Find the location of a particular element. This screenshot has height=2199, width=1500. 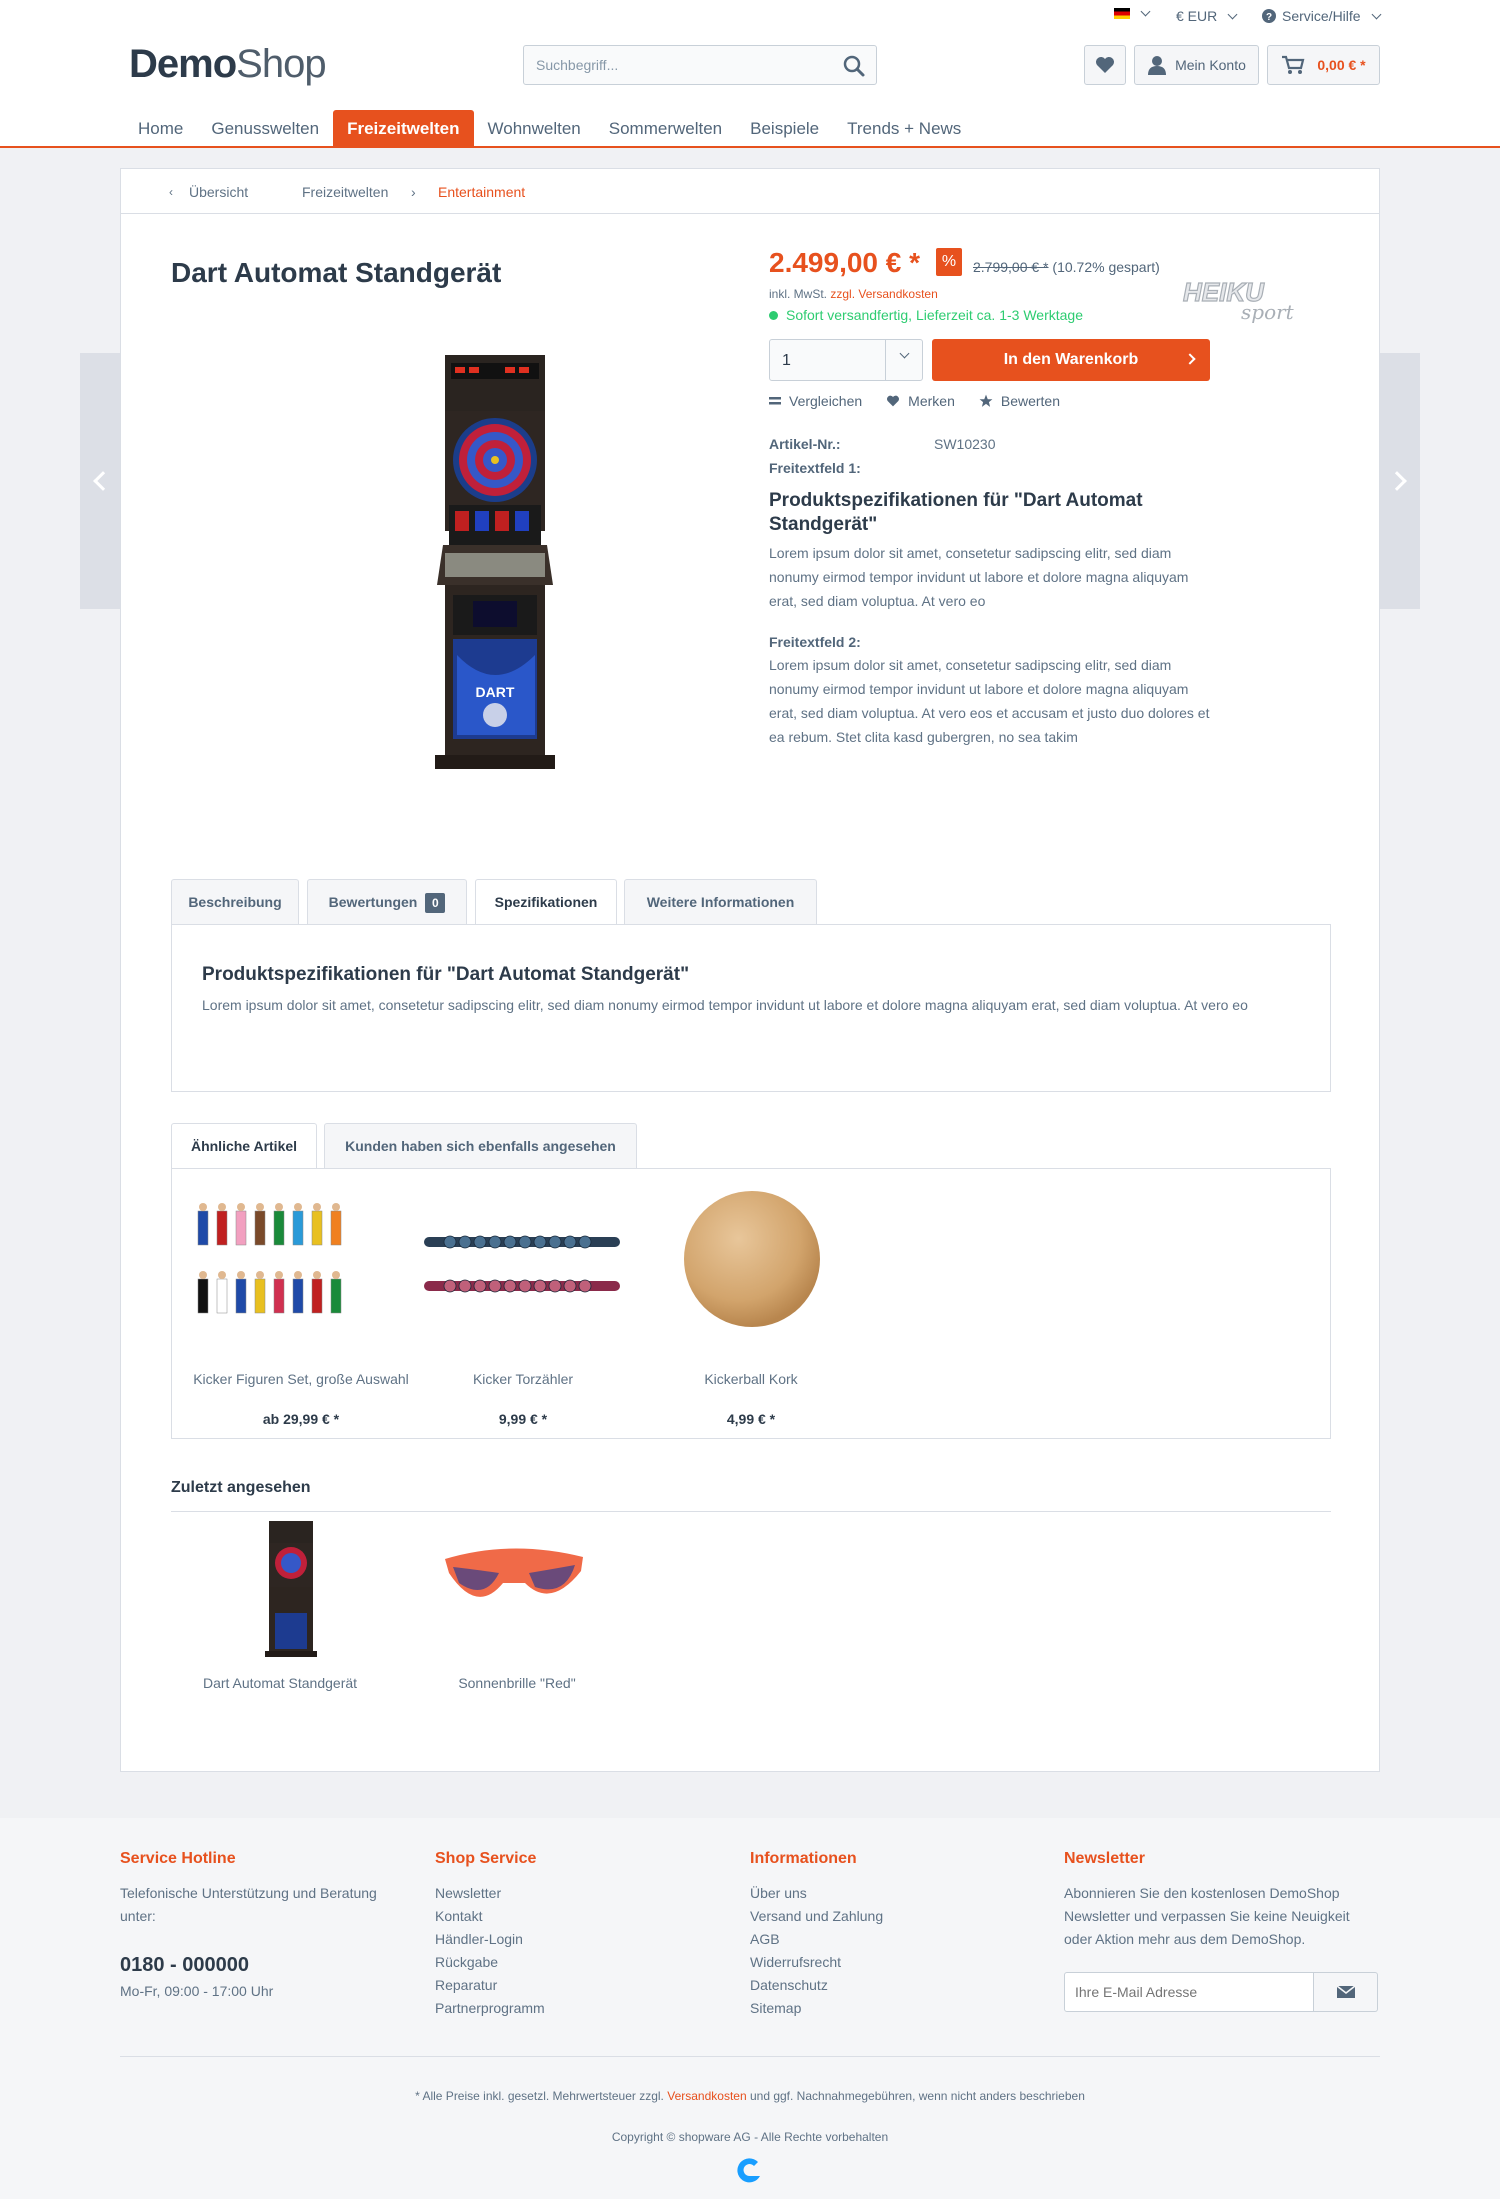

footer-link-ueber-uns: Über uns is located at coordinates (778, 1893).